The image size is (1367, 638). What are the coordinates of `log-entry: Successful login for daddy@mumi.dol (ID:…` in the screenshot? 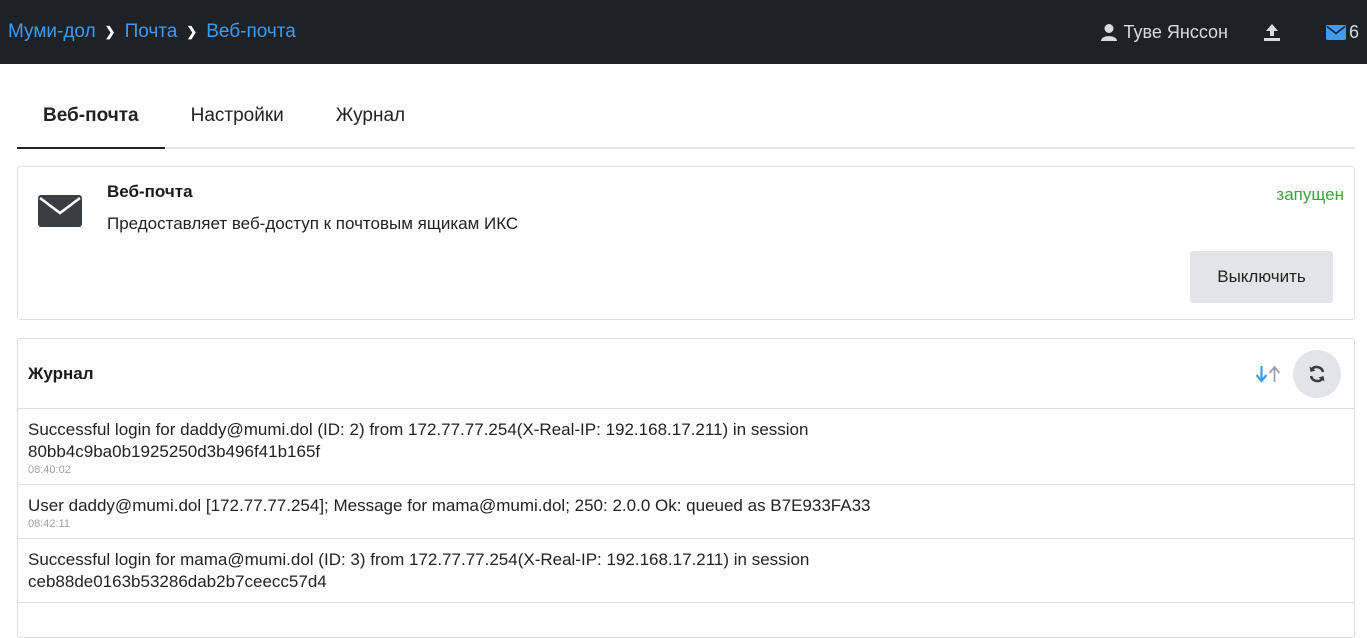 It's located at (686, 447).